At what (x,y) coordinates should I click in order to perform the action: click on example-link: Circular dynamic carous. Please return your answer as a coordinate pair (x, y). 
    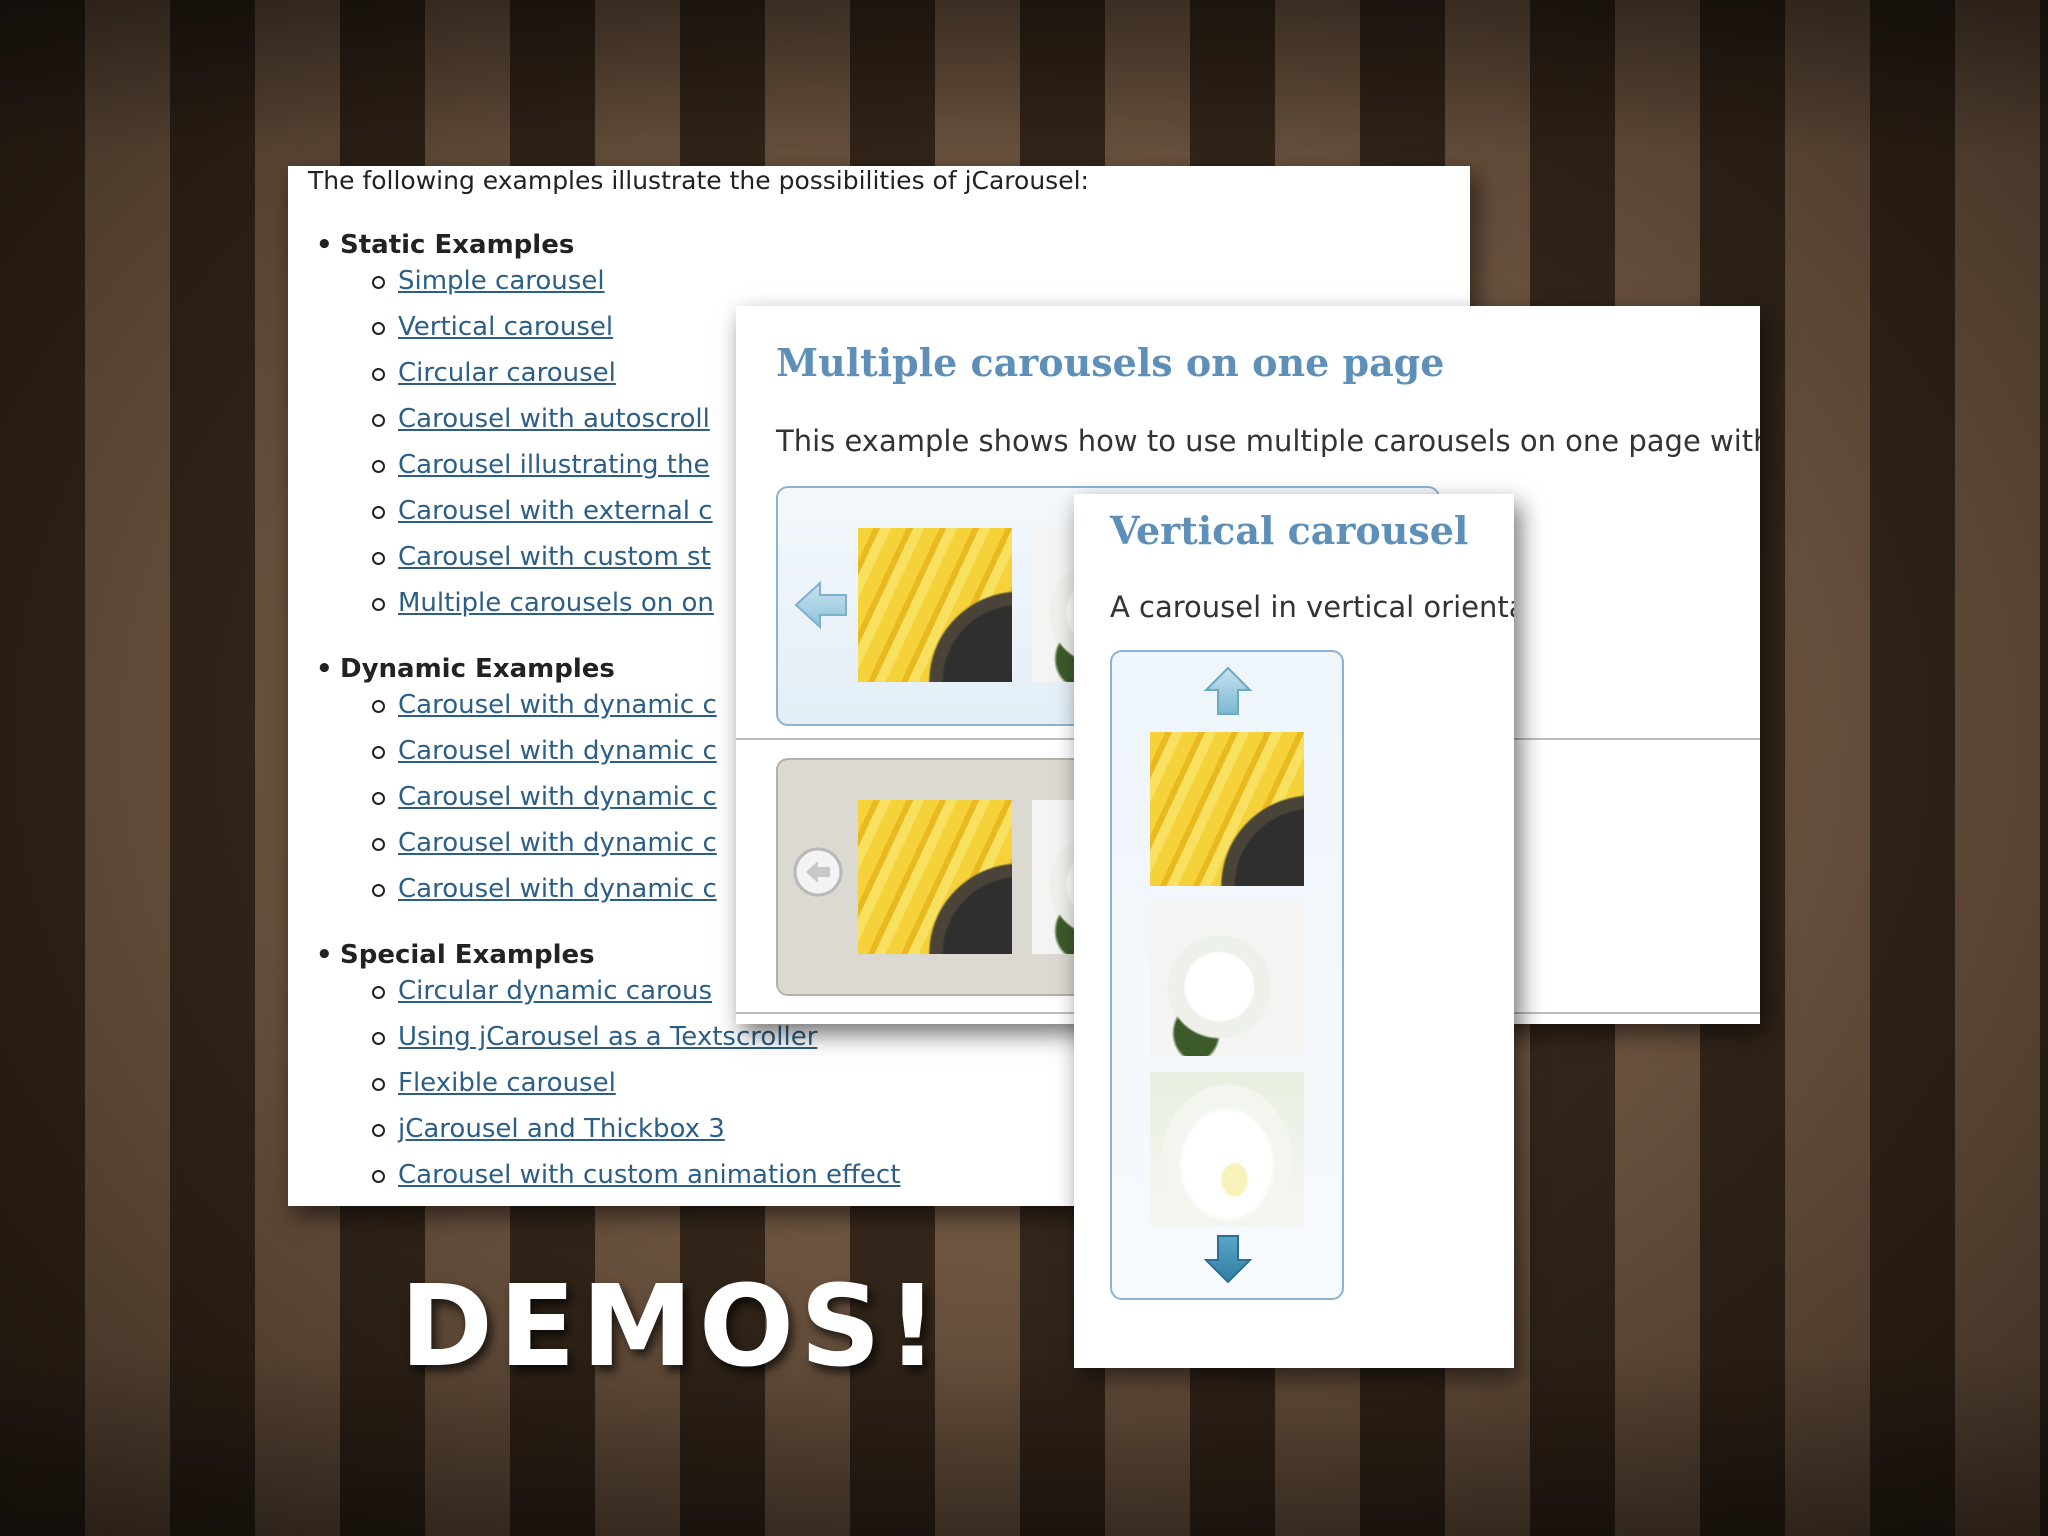
    Looking at the image, I should click on (542, 991).